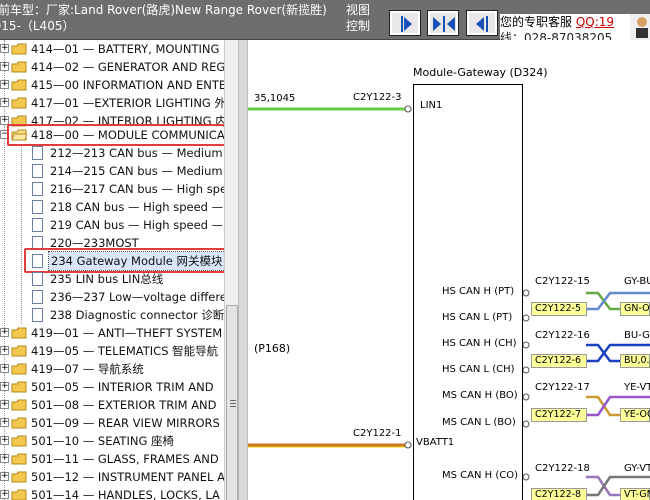 The width and height of the screenshot is (650, 500). Describe the element at coordinates (127, 85) in the screenshot. I see `tree-item-label: 415—00 INFORMATION AND ENTE` at that location.